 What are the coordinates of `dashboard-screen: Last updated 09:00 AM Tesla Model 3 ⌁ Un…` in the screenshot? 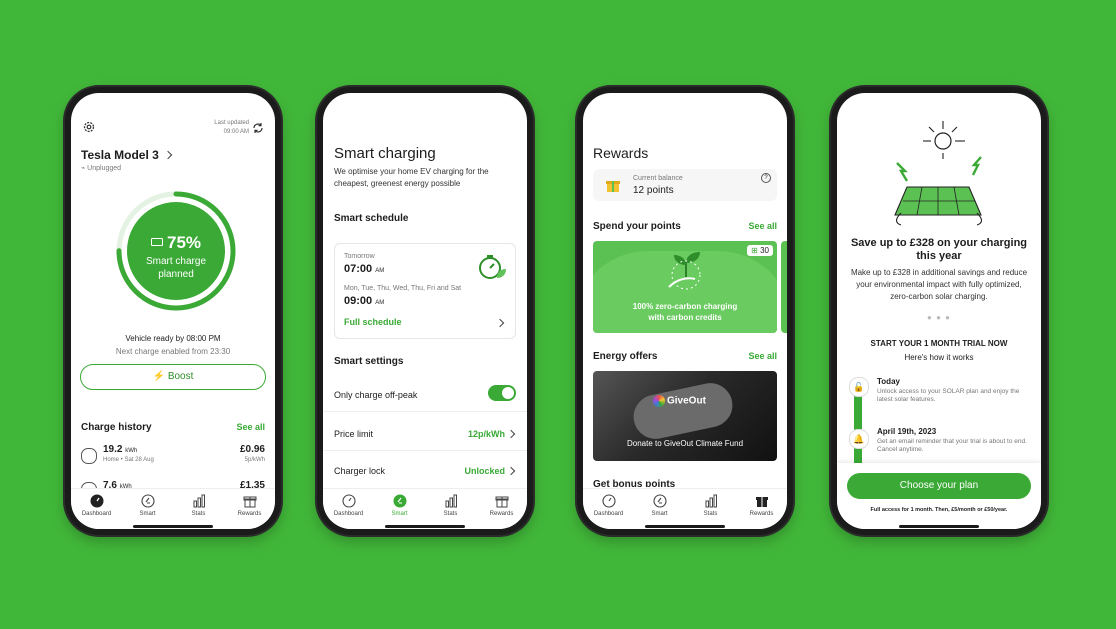 It's located at (173, 311).